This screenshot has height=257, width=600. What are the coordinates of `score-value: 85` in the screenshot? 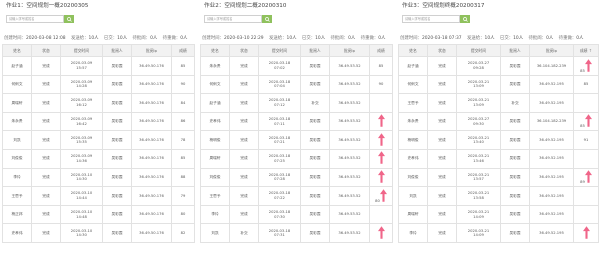 It's located at (183, 158).